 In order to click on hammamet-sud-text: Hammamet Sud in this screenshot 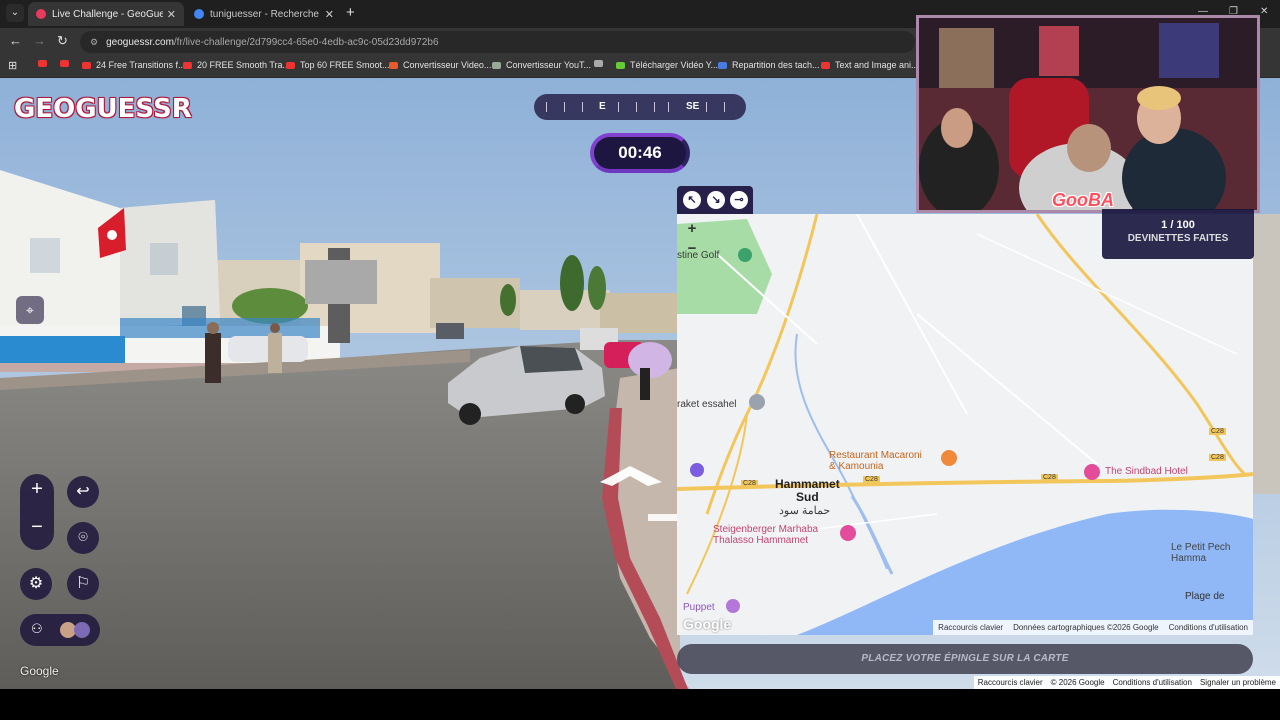, I will do `click(807, 490)`.